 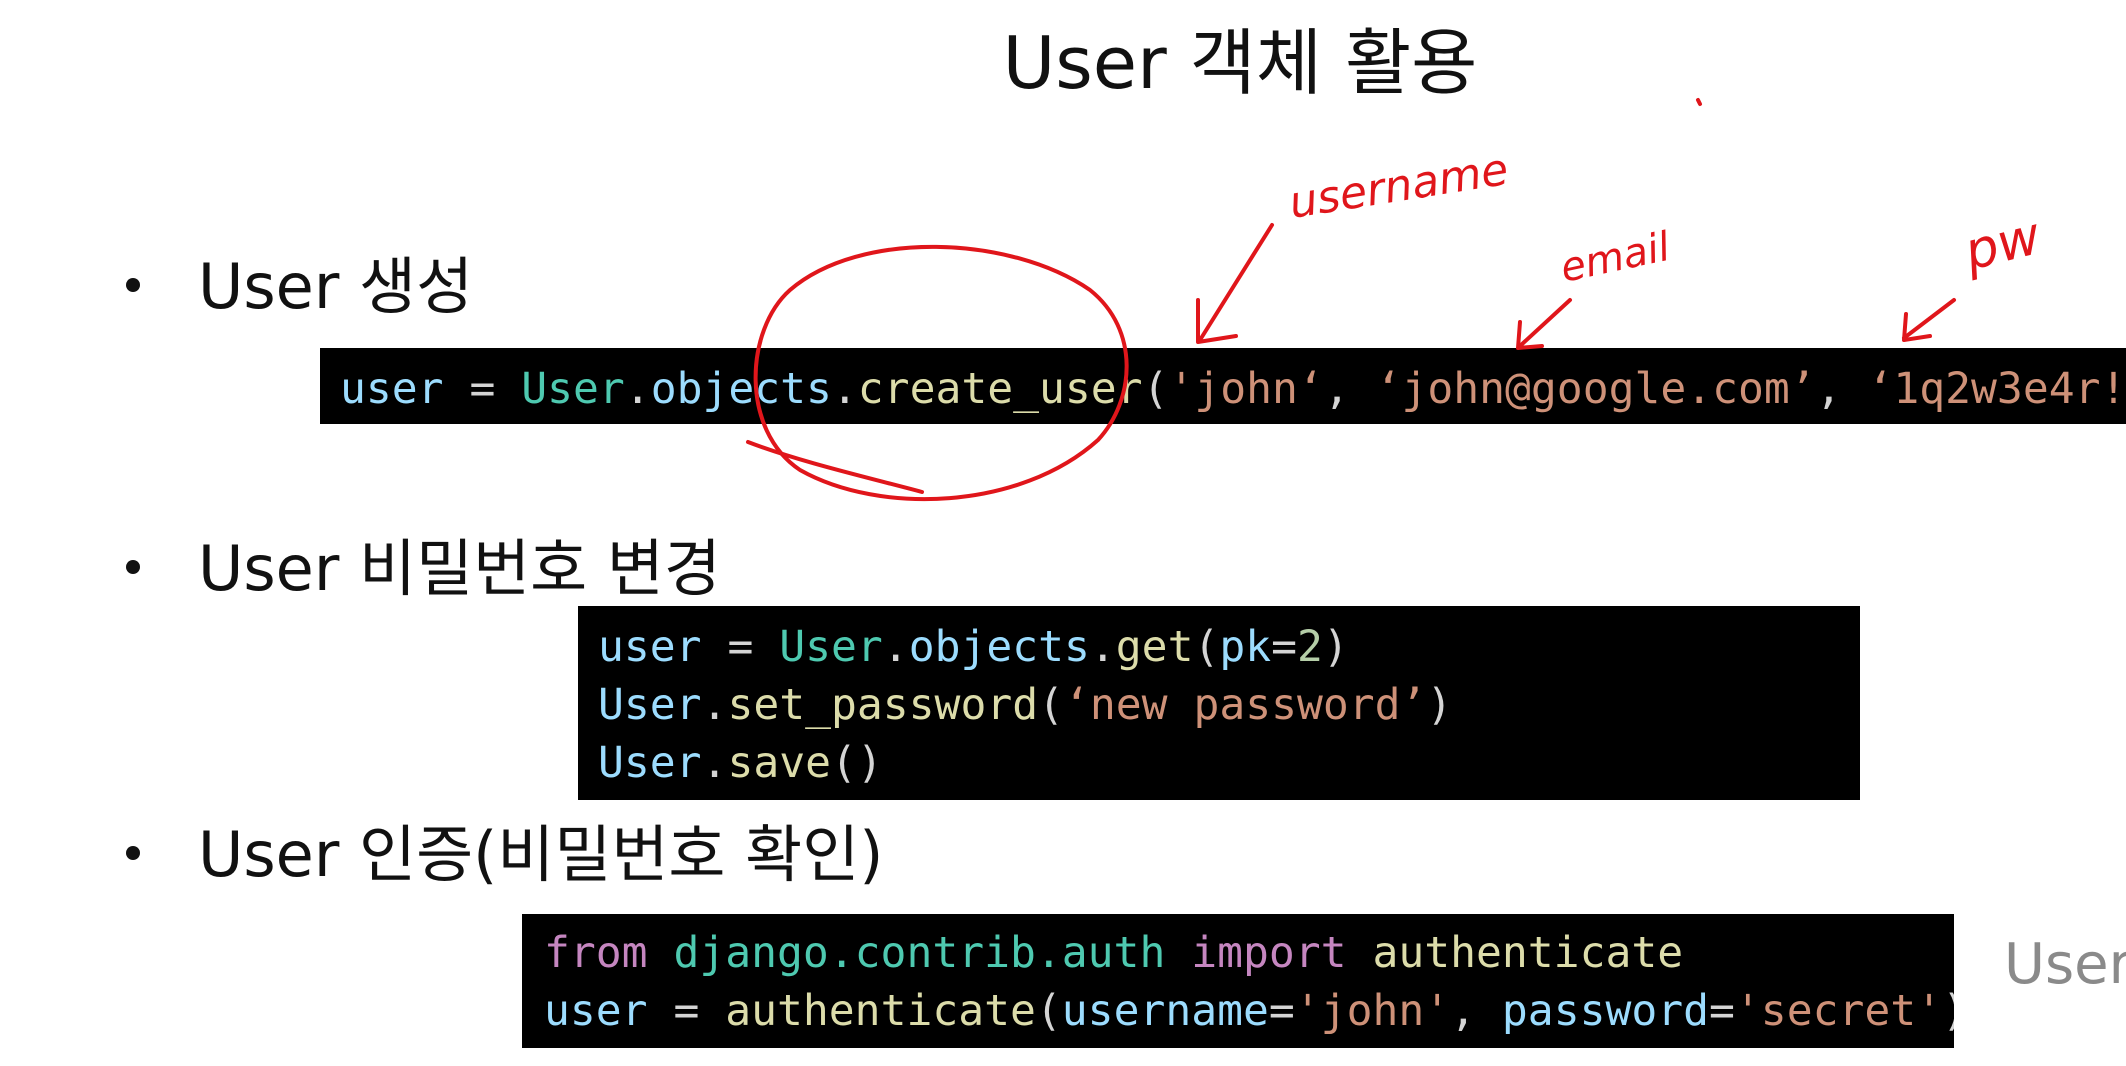 I want to click on ink-arrow-username, so click(x=1236, y=282).